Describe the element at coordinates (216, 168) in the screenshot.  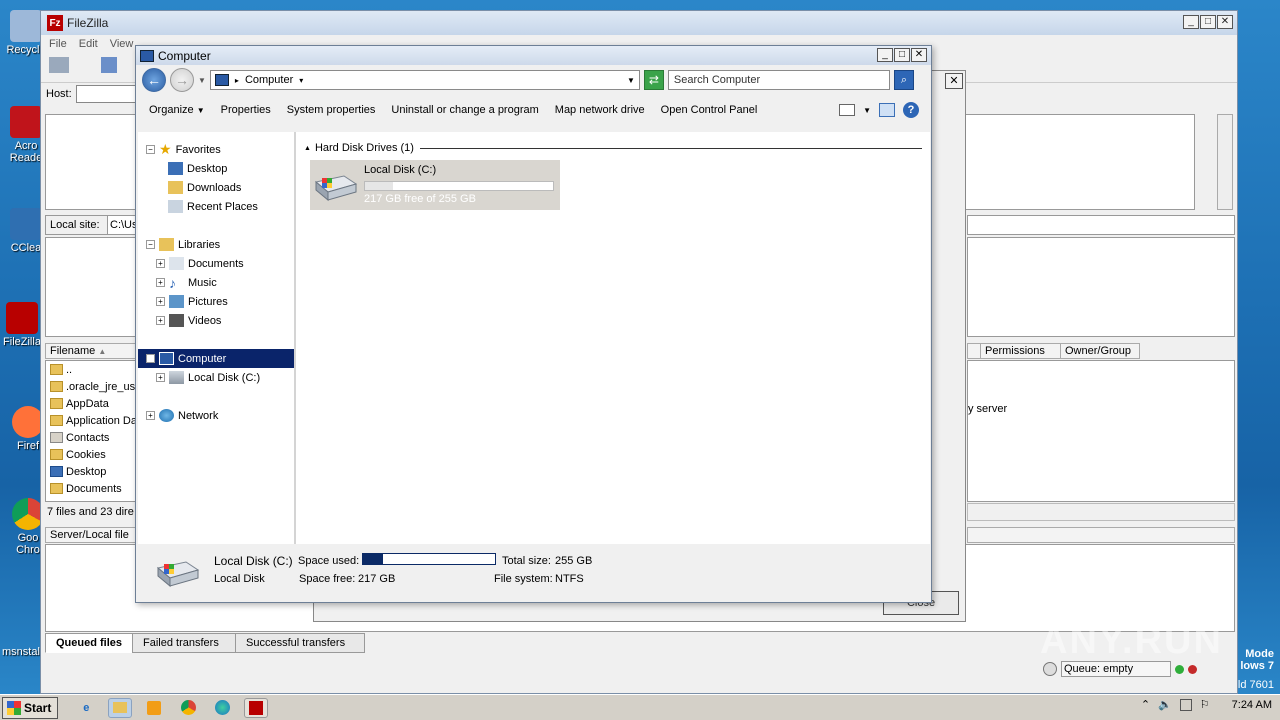
I see `nav-desktop: Desktop` at that location.